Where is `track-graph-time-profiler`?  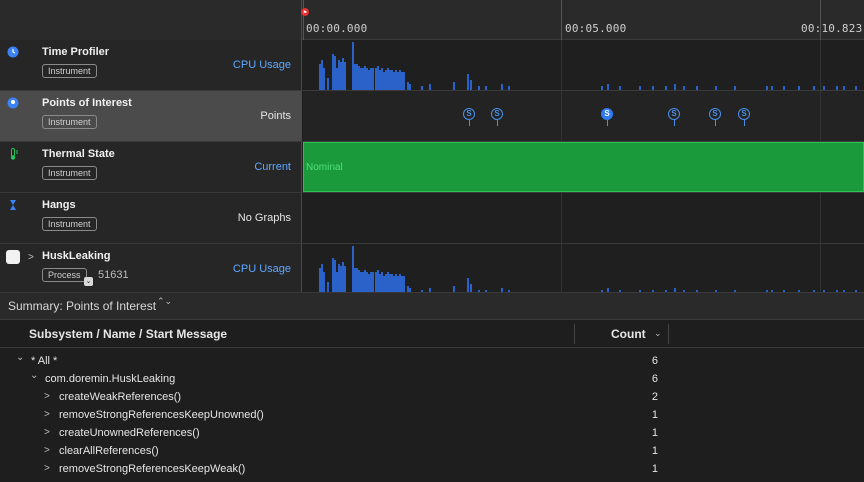 track-graph-time-profiler is located at coordinates (583, 65).